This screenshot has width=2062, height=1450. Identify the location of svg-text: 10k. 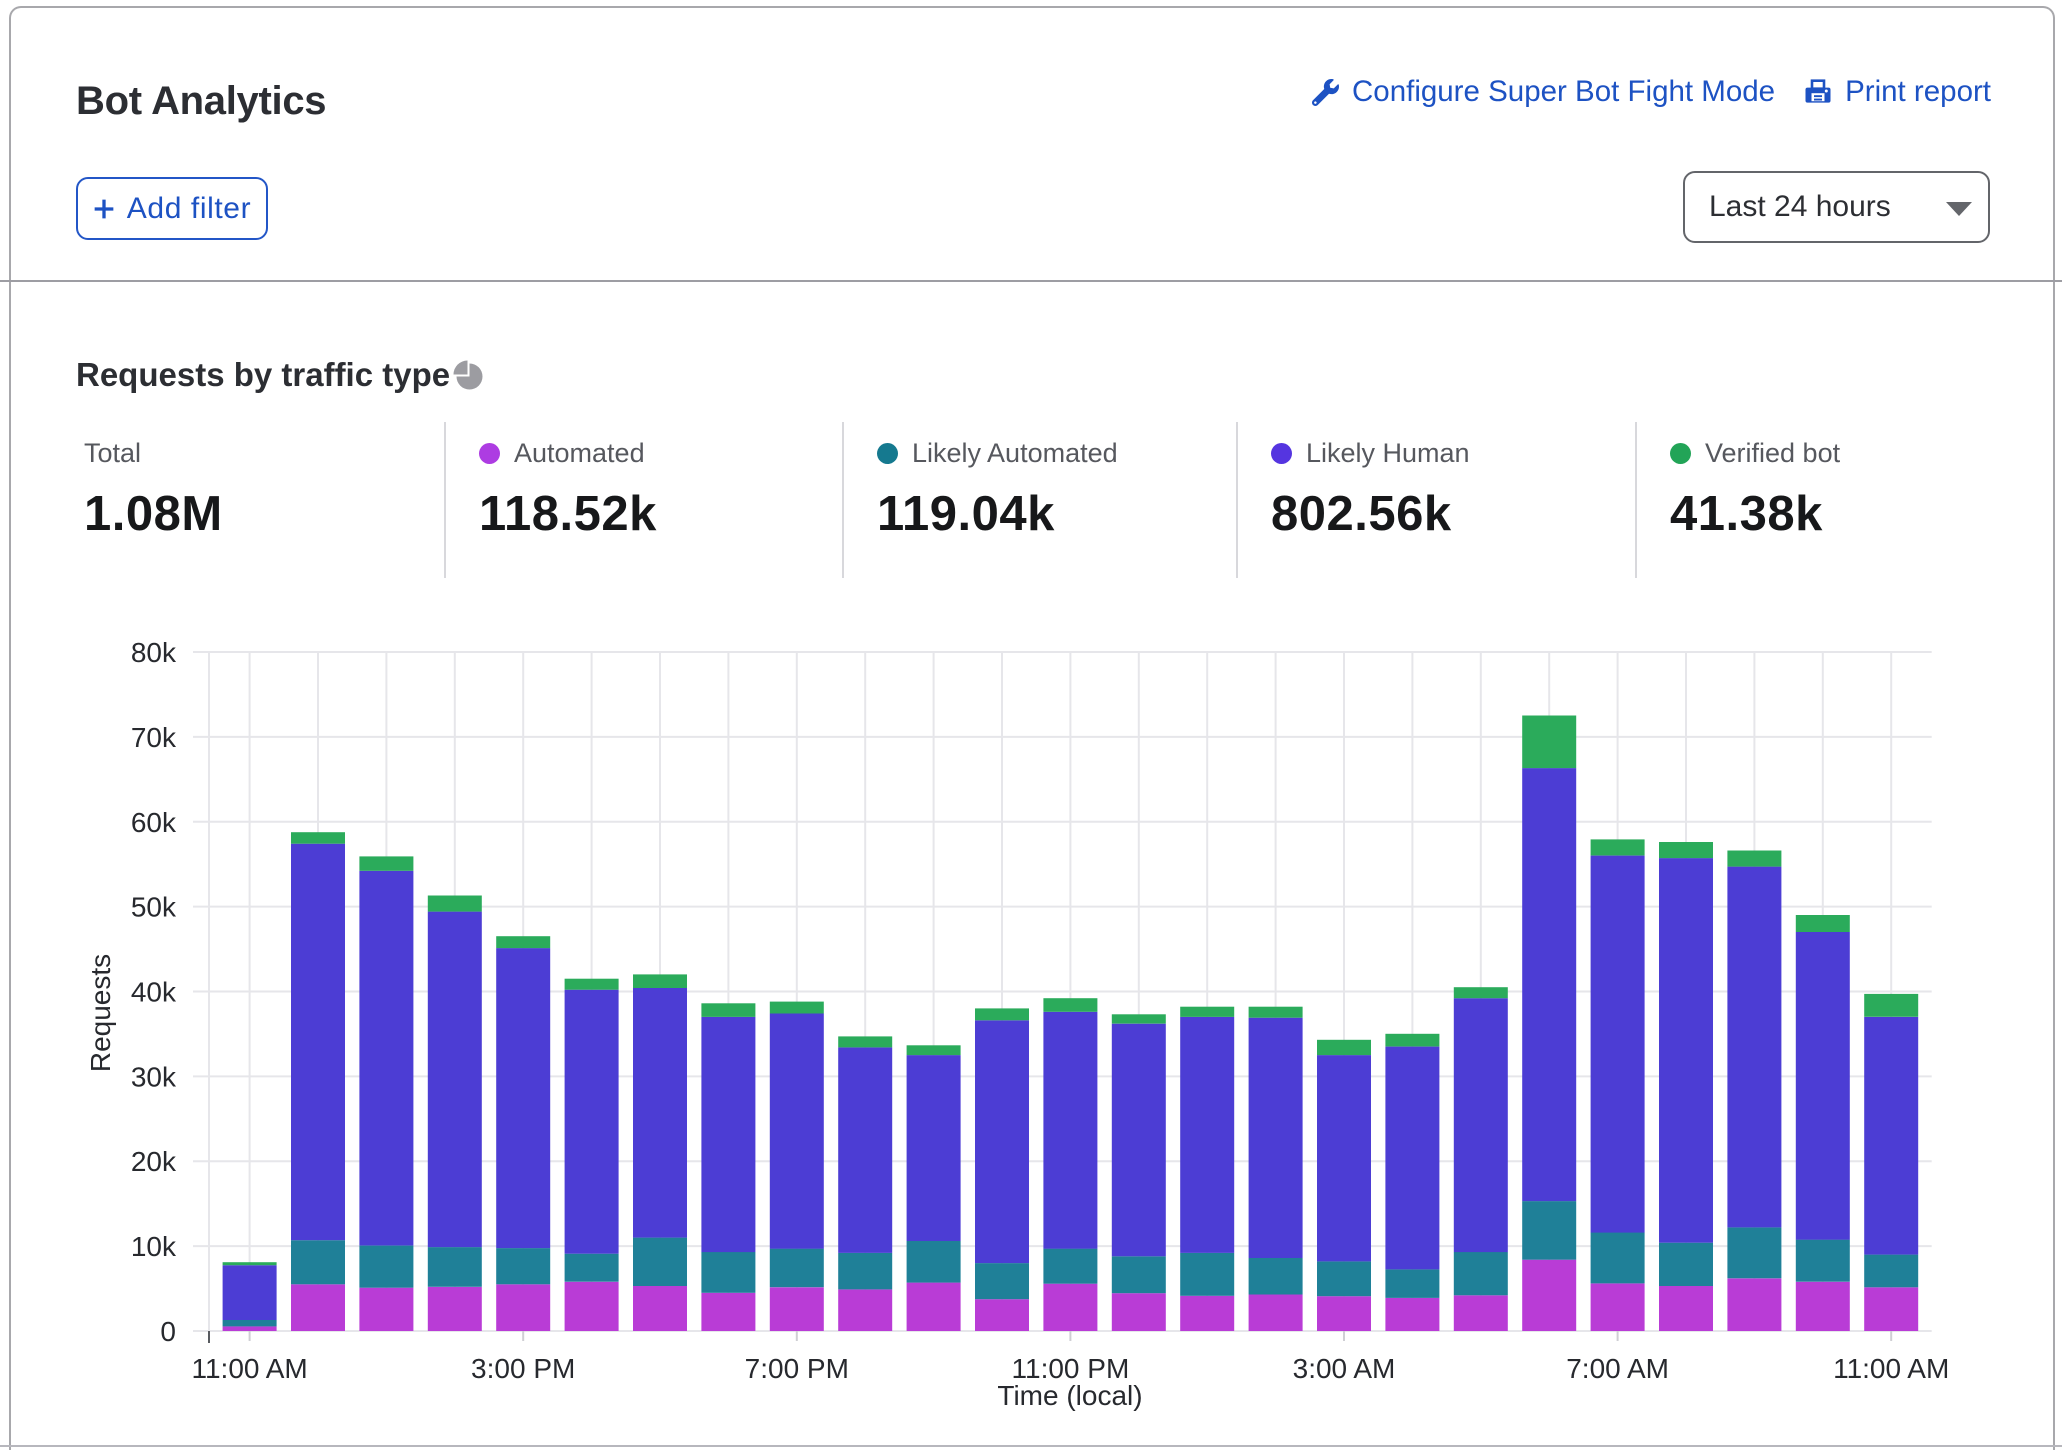
(154, 1246).